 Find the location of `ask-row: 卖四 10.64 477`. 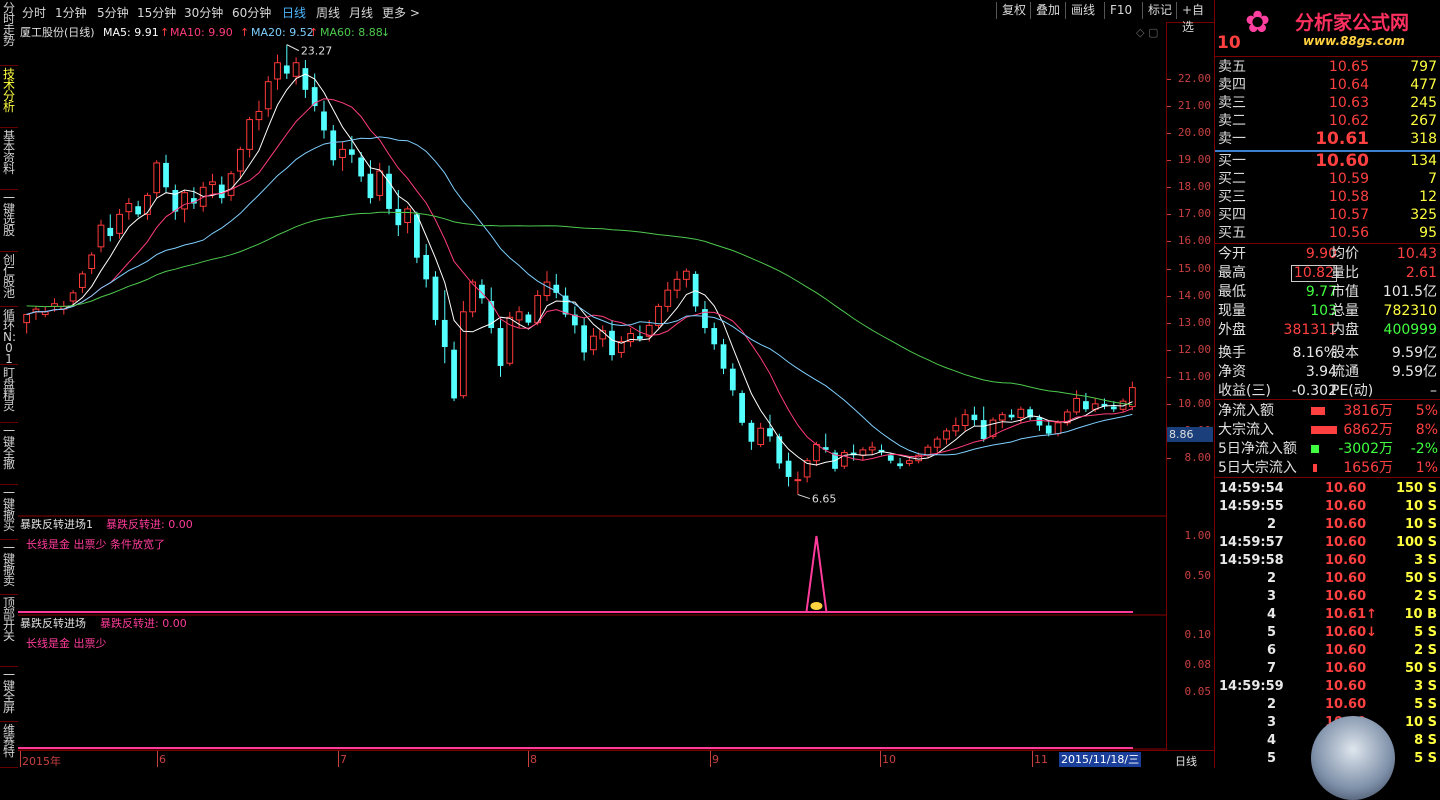

ask-row: 卖四 10.64 477 is located at coordinates (1327, 85).